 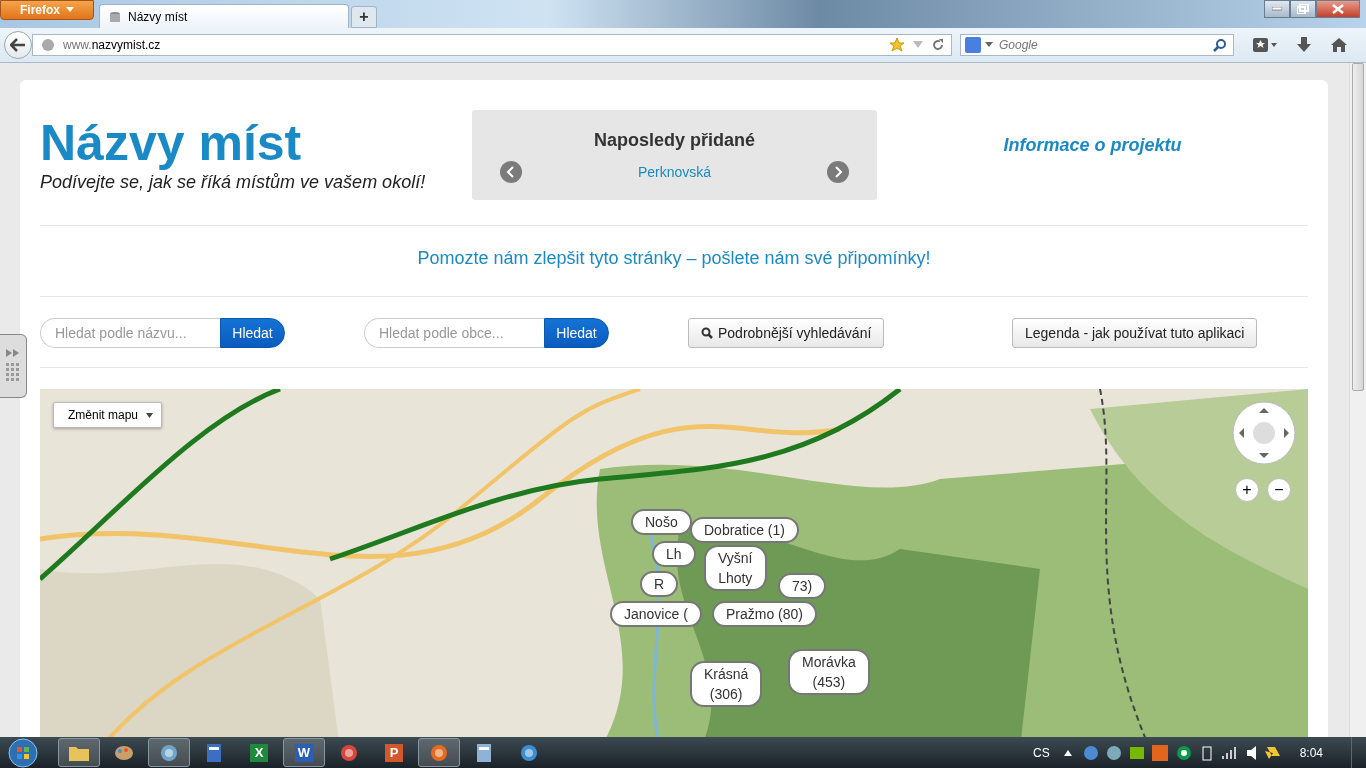 I want to click on minimize-button, so click(x=1277, y=9).